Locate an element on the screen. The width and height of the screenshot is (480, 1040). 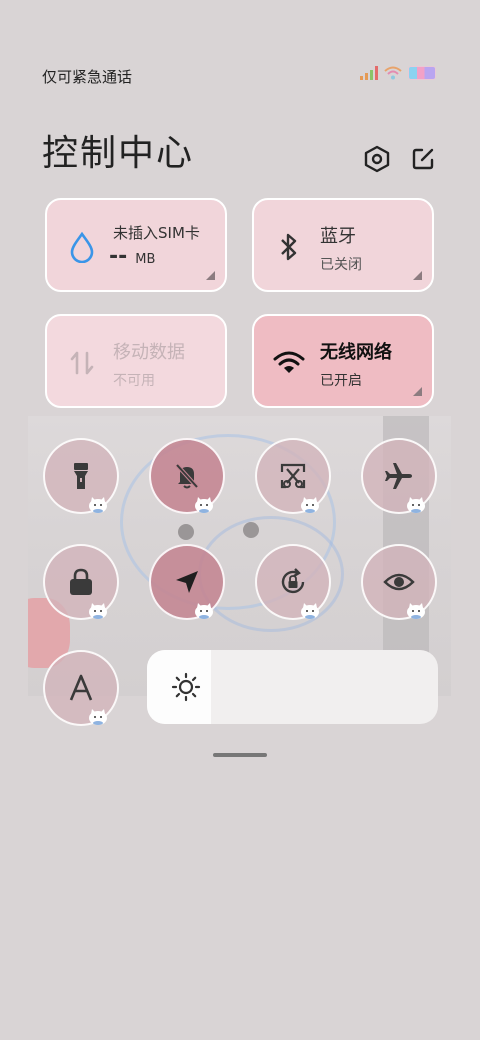
bluetooth-tile: 蓝牙 已关闭 is located at coordinates (343, 245).